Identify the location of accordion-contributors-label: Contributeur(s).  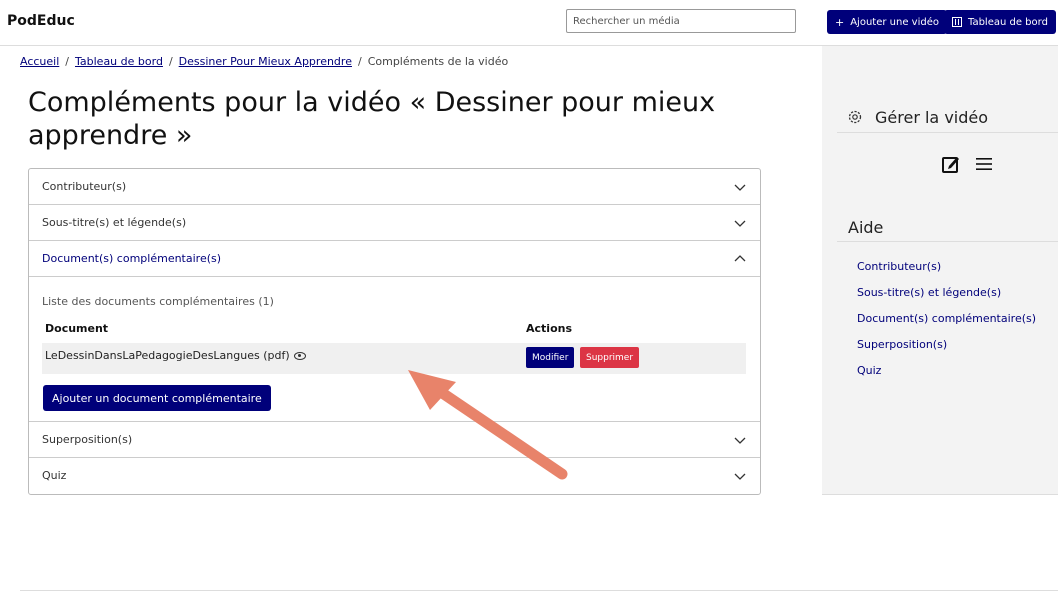
(84, 186).